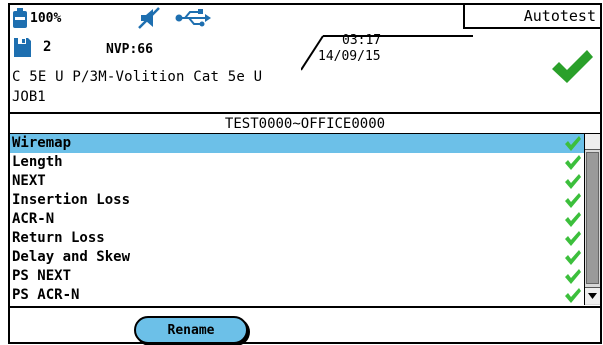 The width and height of the screenshot is (603, 345). I want to click on test-id-header: TEST0000~OFFICE0000, so click(305, 123).